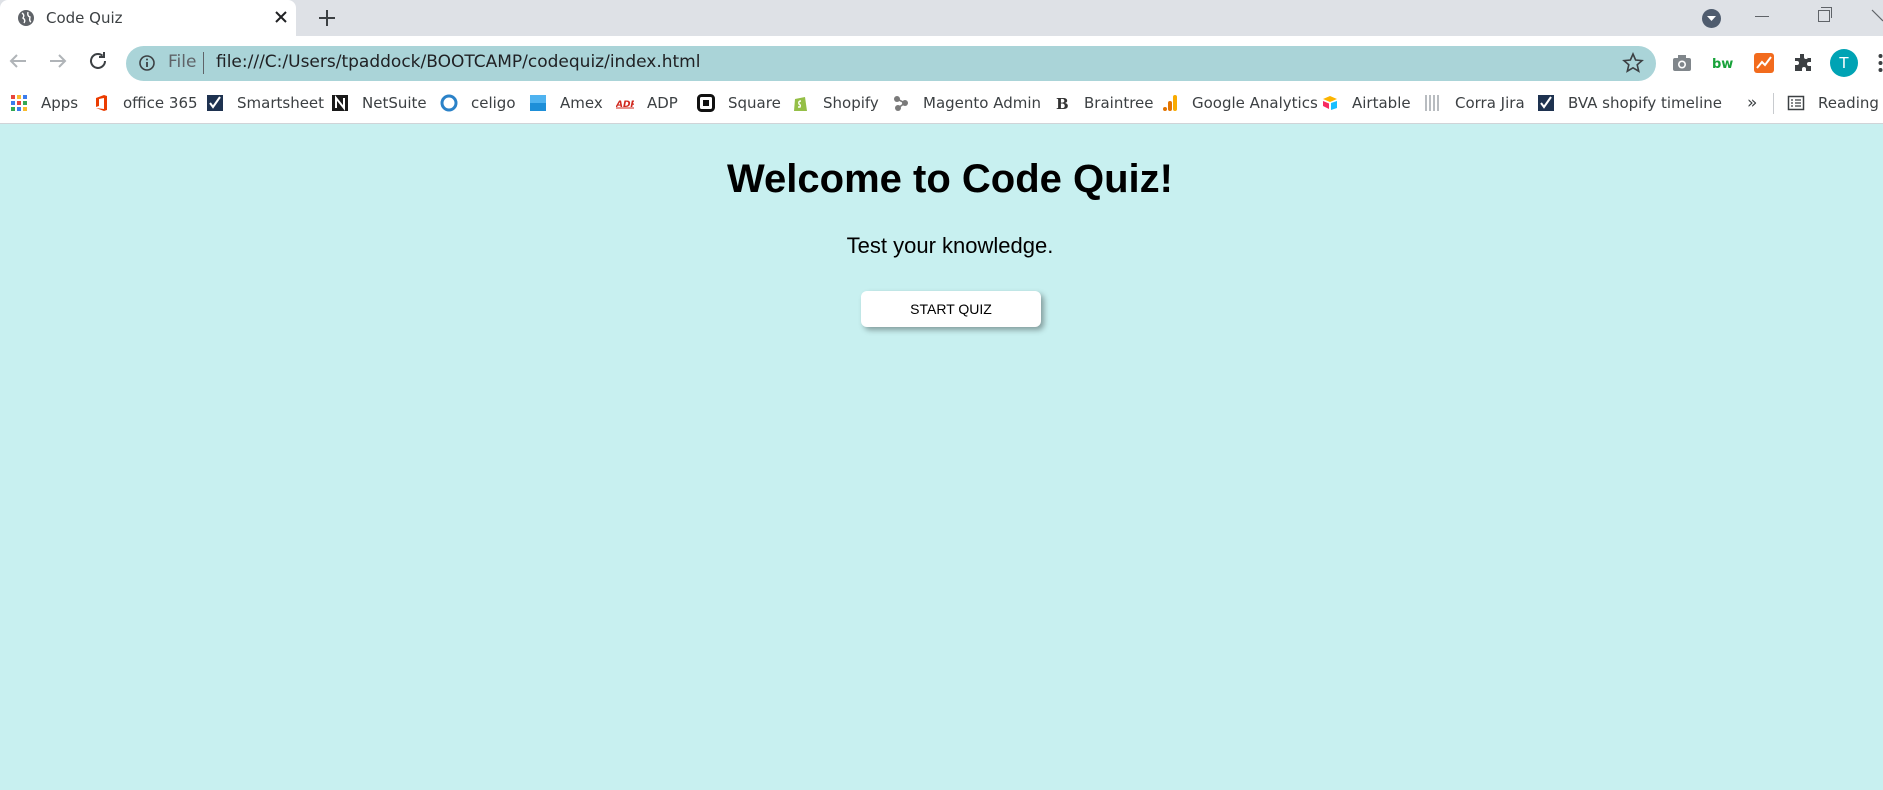 The image size is (1883, 790). What do you see at coordinates (706, 103) in the screenshot?
I see `square-icon` at bounding box center [706, 103].